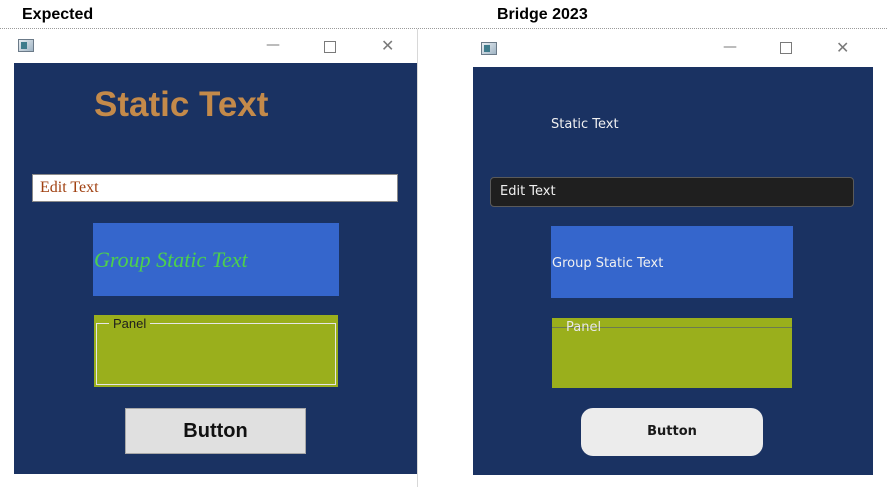 The image size is (887, 487). Describe the element at coordinates (58, 14) in the screenshot. I see `heading-expected: Expected` at that location.